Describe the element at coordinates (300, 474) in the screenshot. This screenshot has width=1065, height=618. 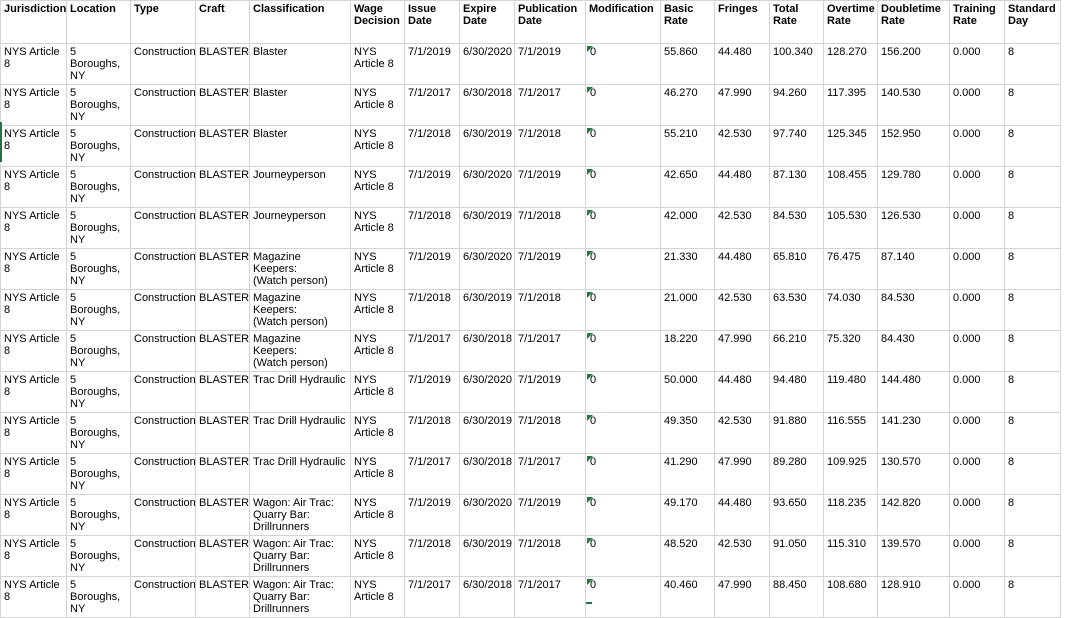
I see `cell-classification: Trac Drill Hydraulic` at that location.